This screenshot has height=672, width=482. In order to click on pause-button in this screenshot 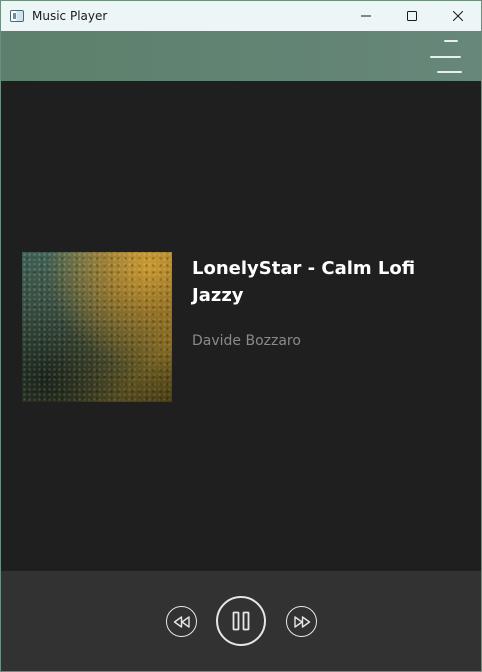, I will do `click(241, 621)`.